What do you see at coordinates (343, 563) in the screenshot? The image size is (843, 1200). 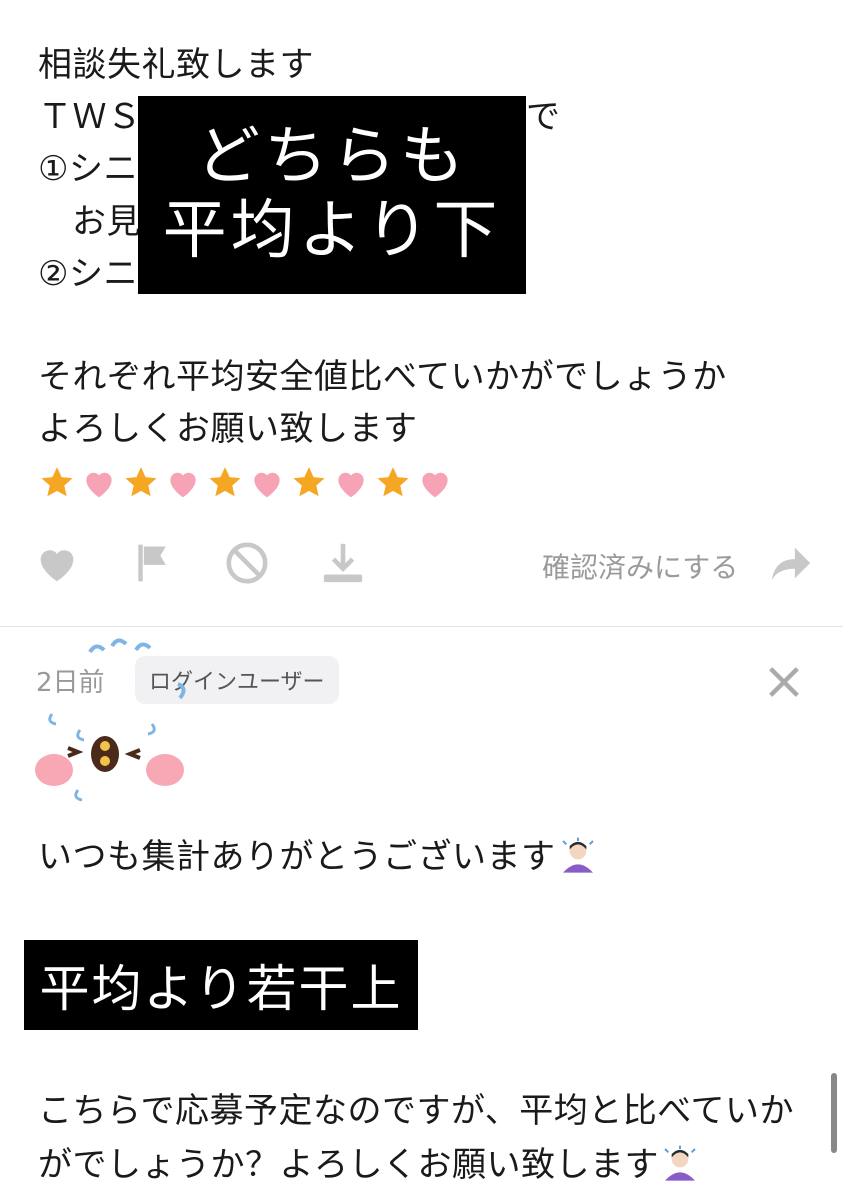 I see `download-icon` at bounding box center [343, 563].